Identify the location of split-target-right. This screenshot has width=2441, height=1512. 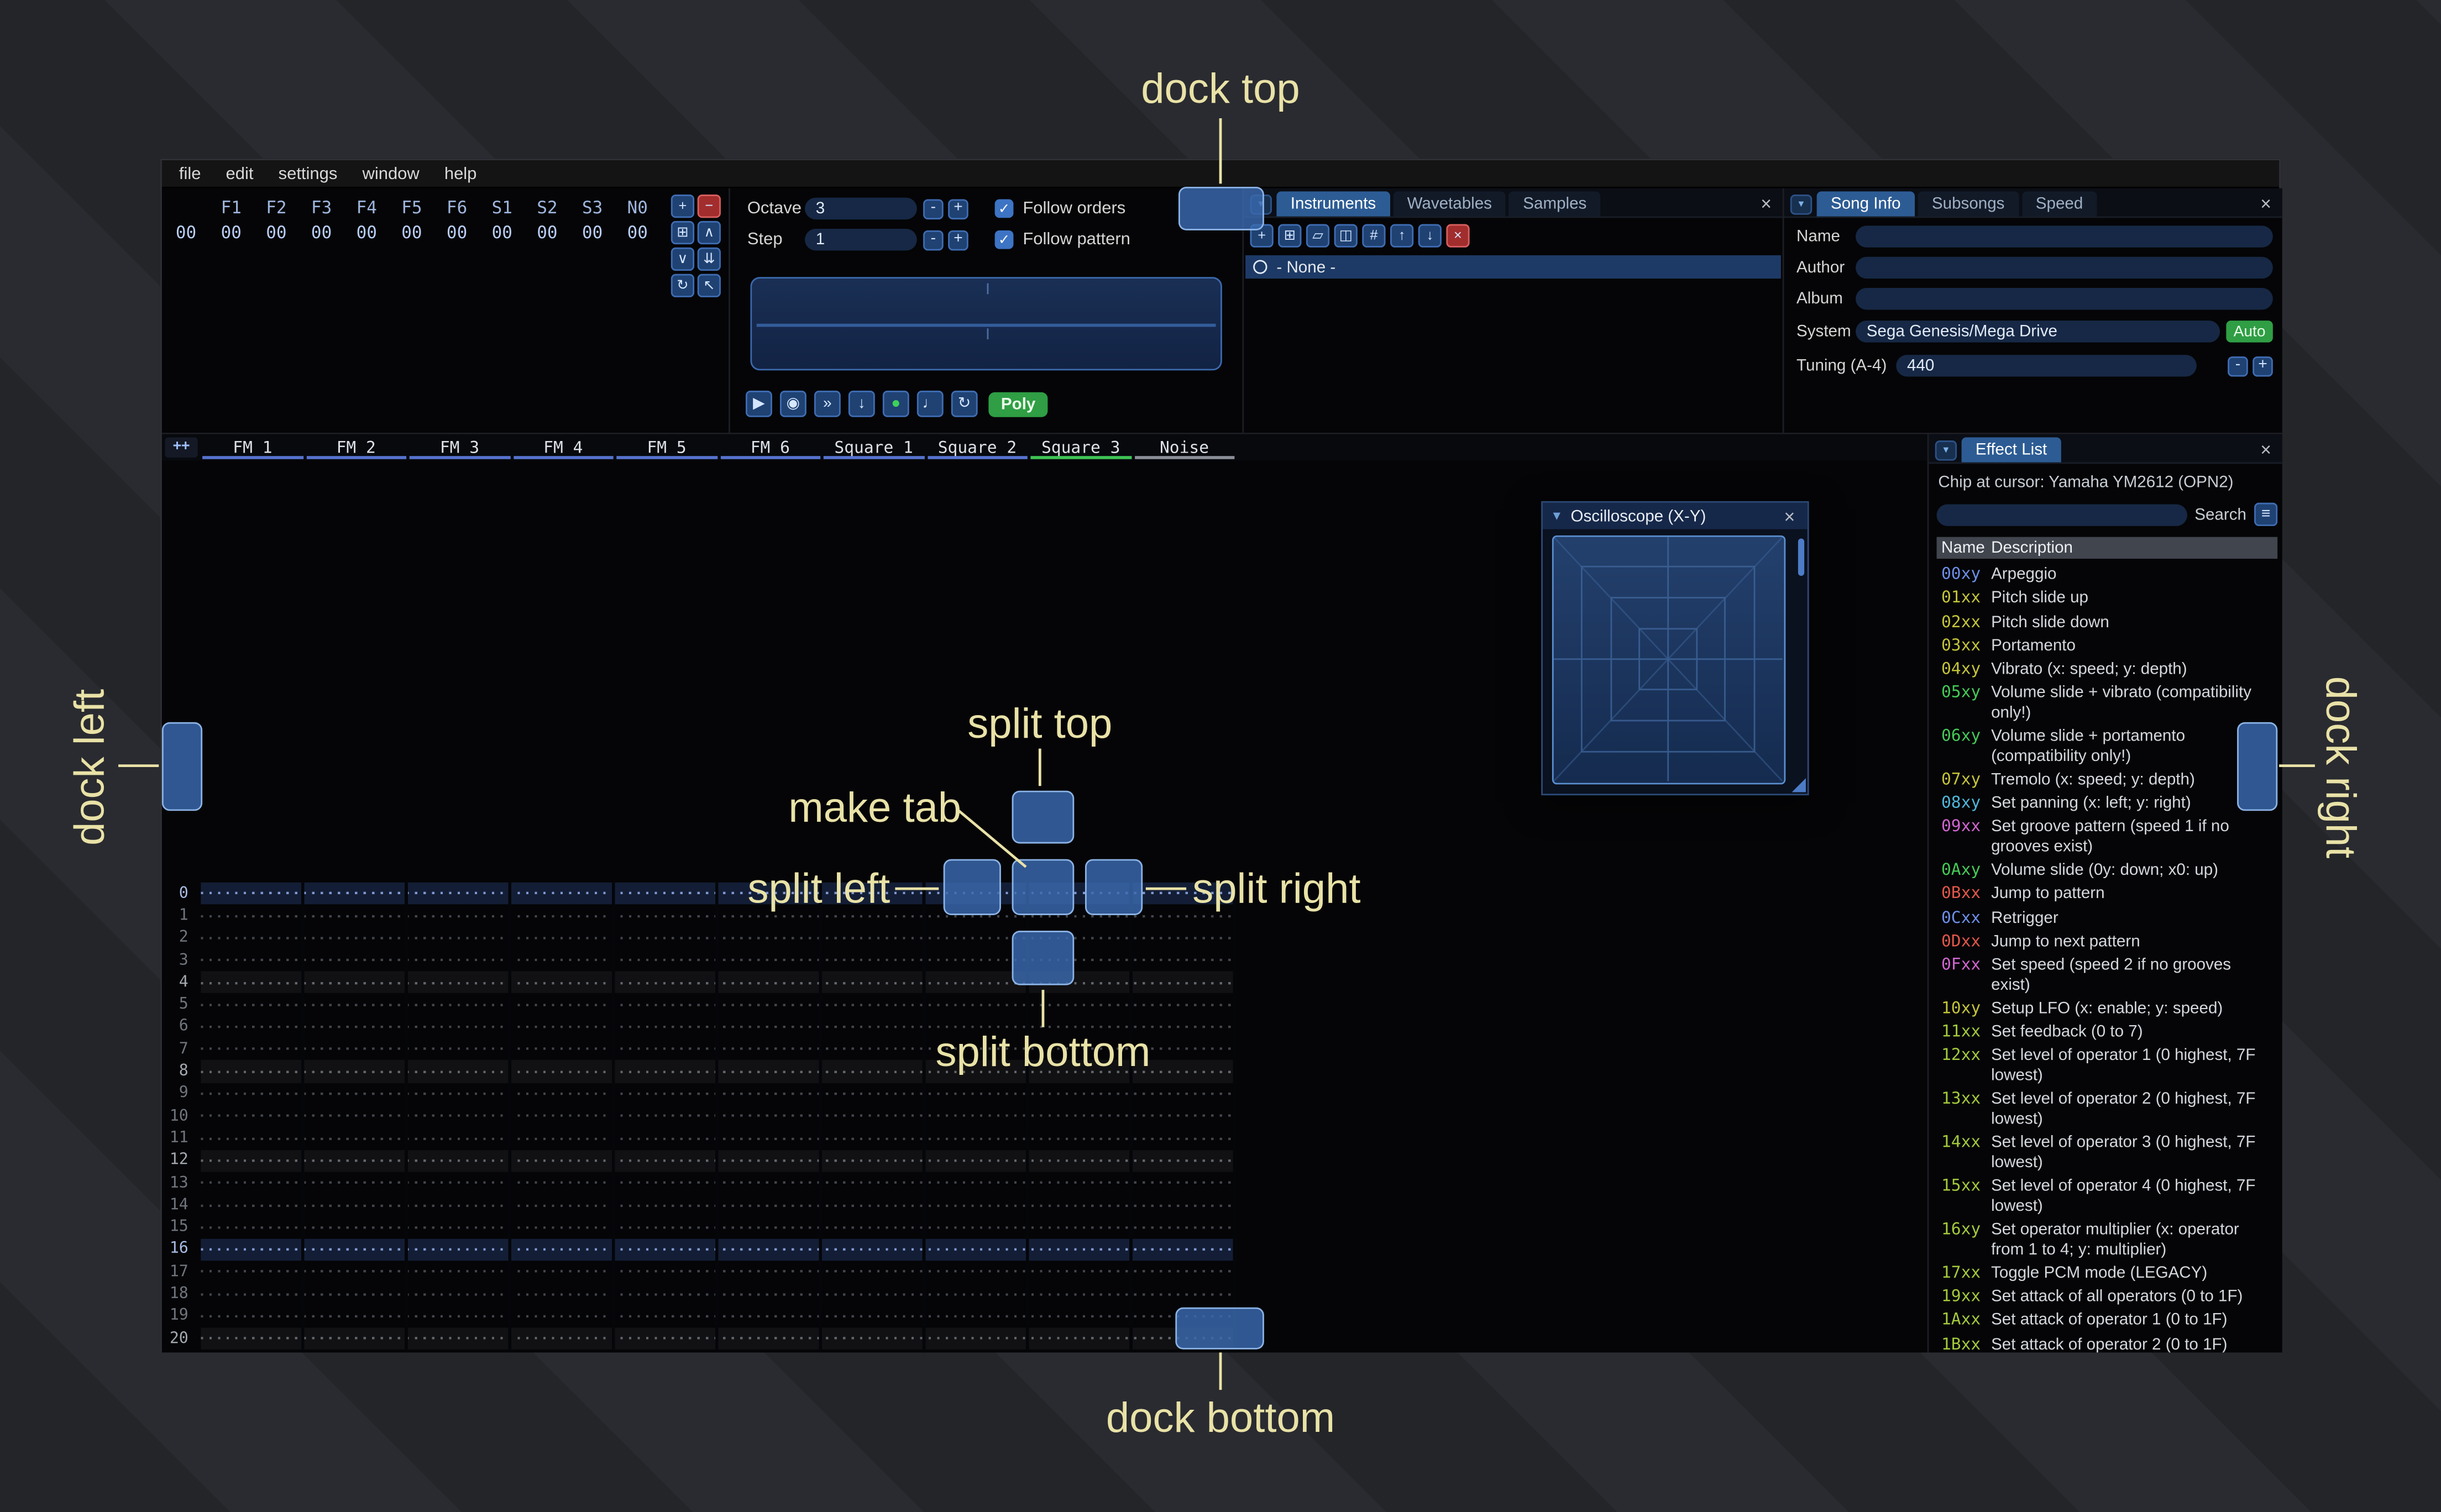
(1114, 888).